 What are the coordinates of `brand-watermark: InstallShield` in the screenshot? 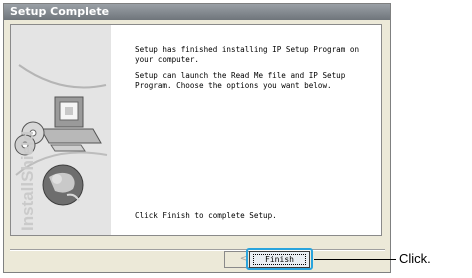 It's located at (27, 181).